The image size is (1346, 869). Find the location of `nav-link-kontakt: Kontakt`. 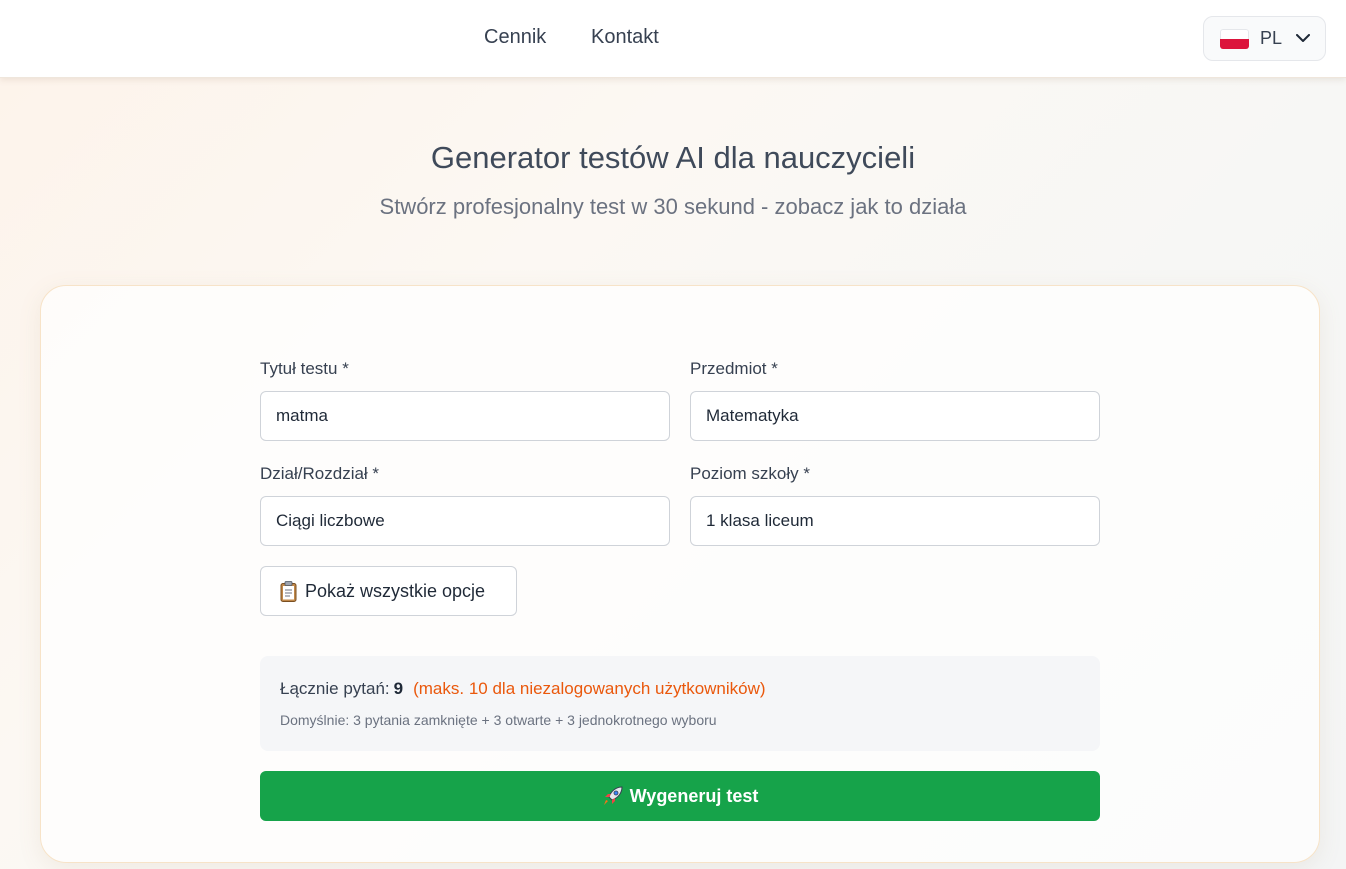

nav-link-kontakt: Kontakt is located at coordinates (625, 37).